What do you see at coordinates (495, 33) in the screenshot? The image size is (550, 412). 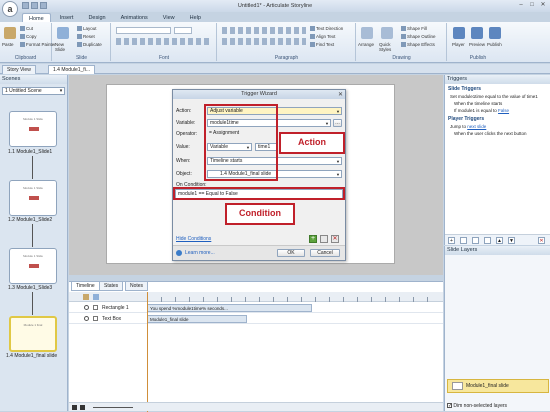 I see `publish-icon` at bounding box center [495, 33].